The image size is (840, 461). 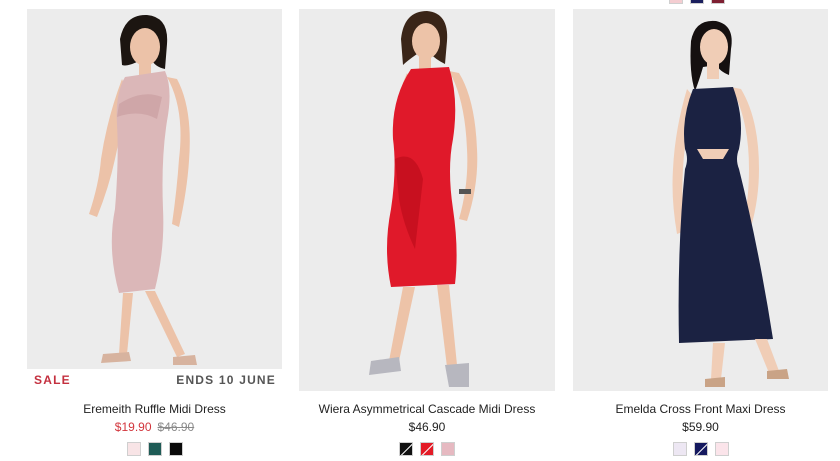 I want to click on swatch-teal, so click(x=154, y=449).